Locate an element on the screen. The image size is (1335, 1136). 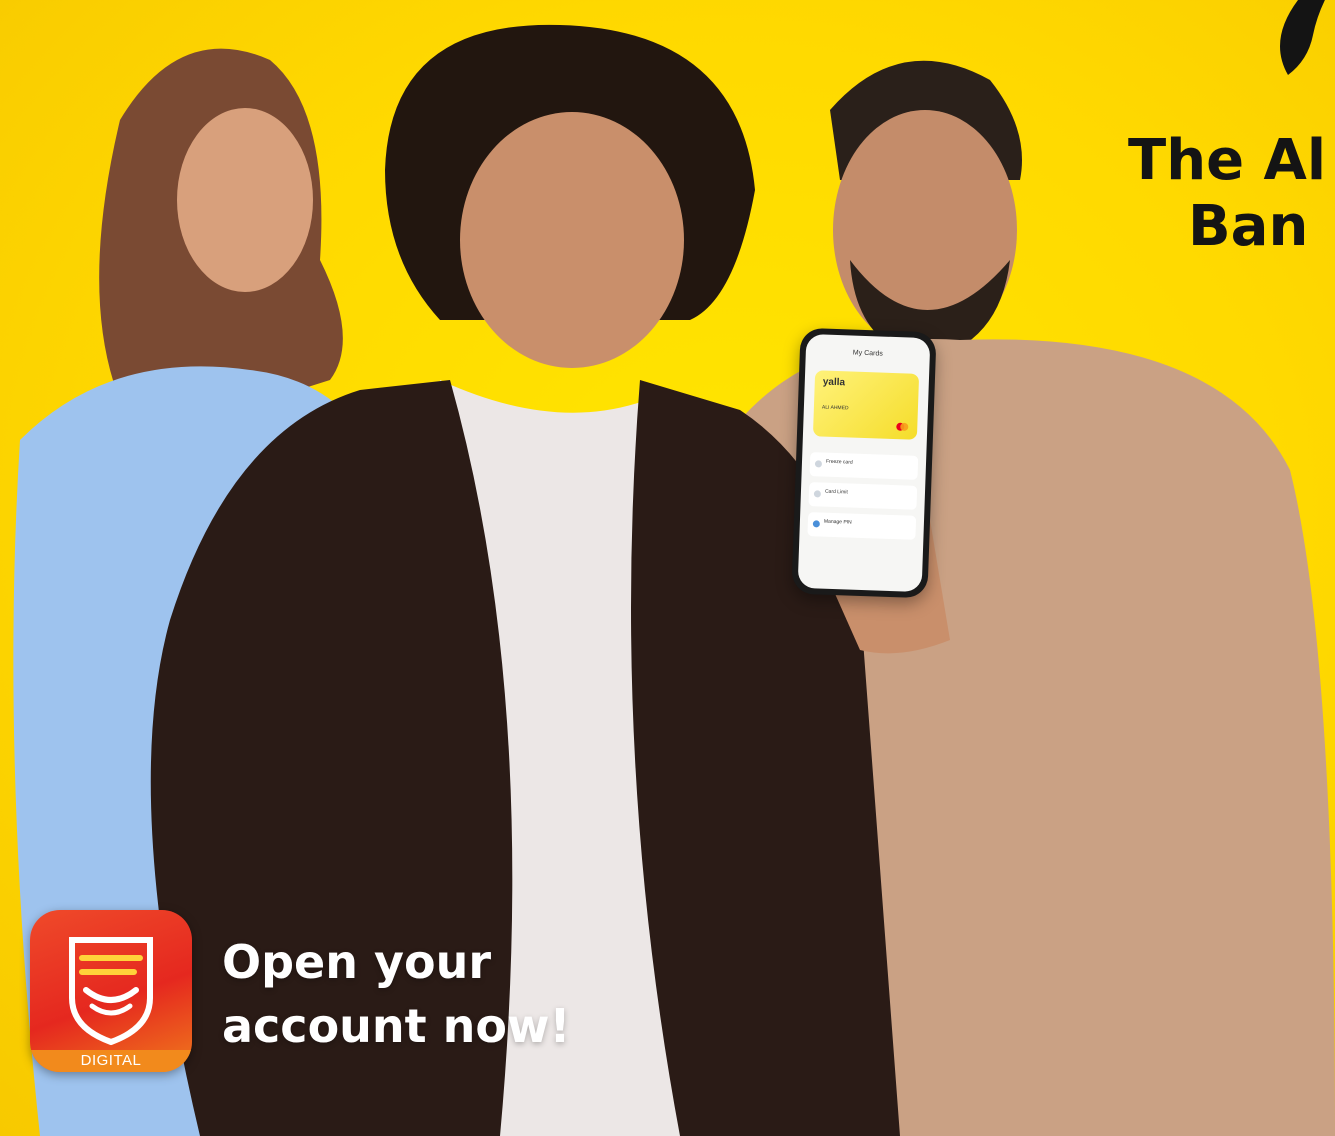
headline-line-2: Ban is located at coordinates (1248, 226).